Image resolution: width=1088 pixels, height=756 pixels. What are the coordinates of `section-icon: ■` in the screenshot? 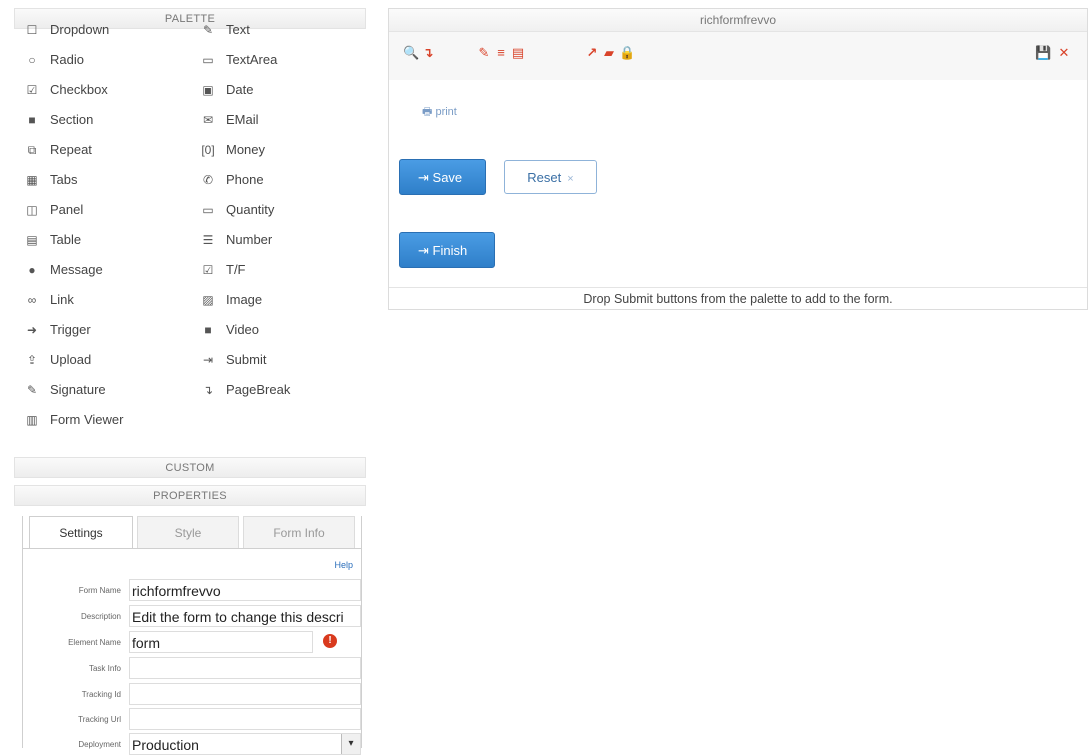 It's located at (32, 120).